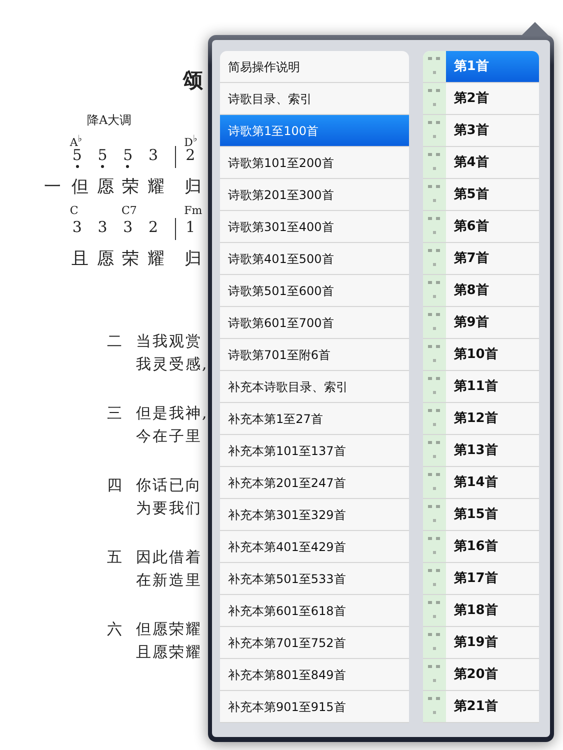 The width and height of the screenshot is (563, 750). What do you see at coordinates (314, 227) in the screenshot?
I see `category-item: 诗歌第301至400首` at bounding box center [314, 227].